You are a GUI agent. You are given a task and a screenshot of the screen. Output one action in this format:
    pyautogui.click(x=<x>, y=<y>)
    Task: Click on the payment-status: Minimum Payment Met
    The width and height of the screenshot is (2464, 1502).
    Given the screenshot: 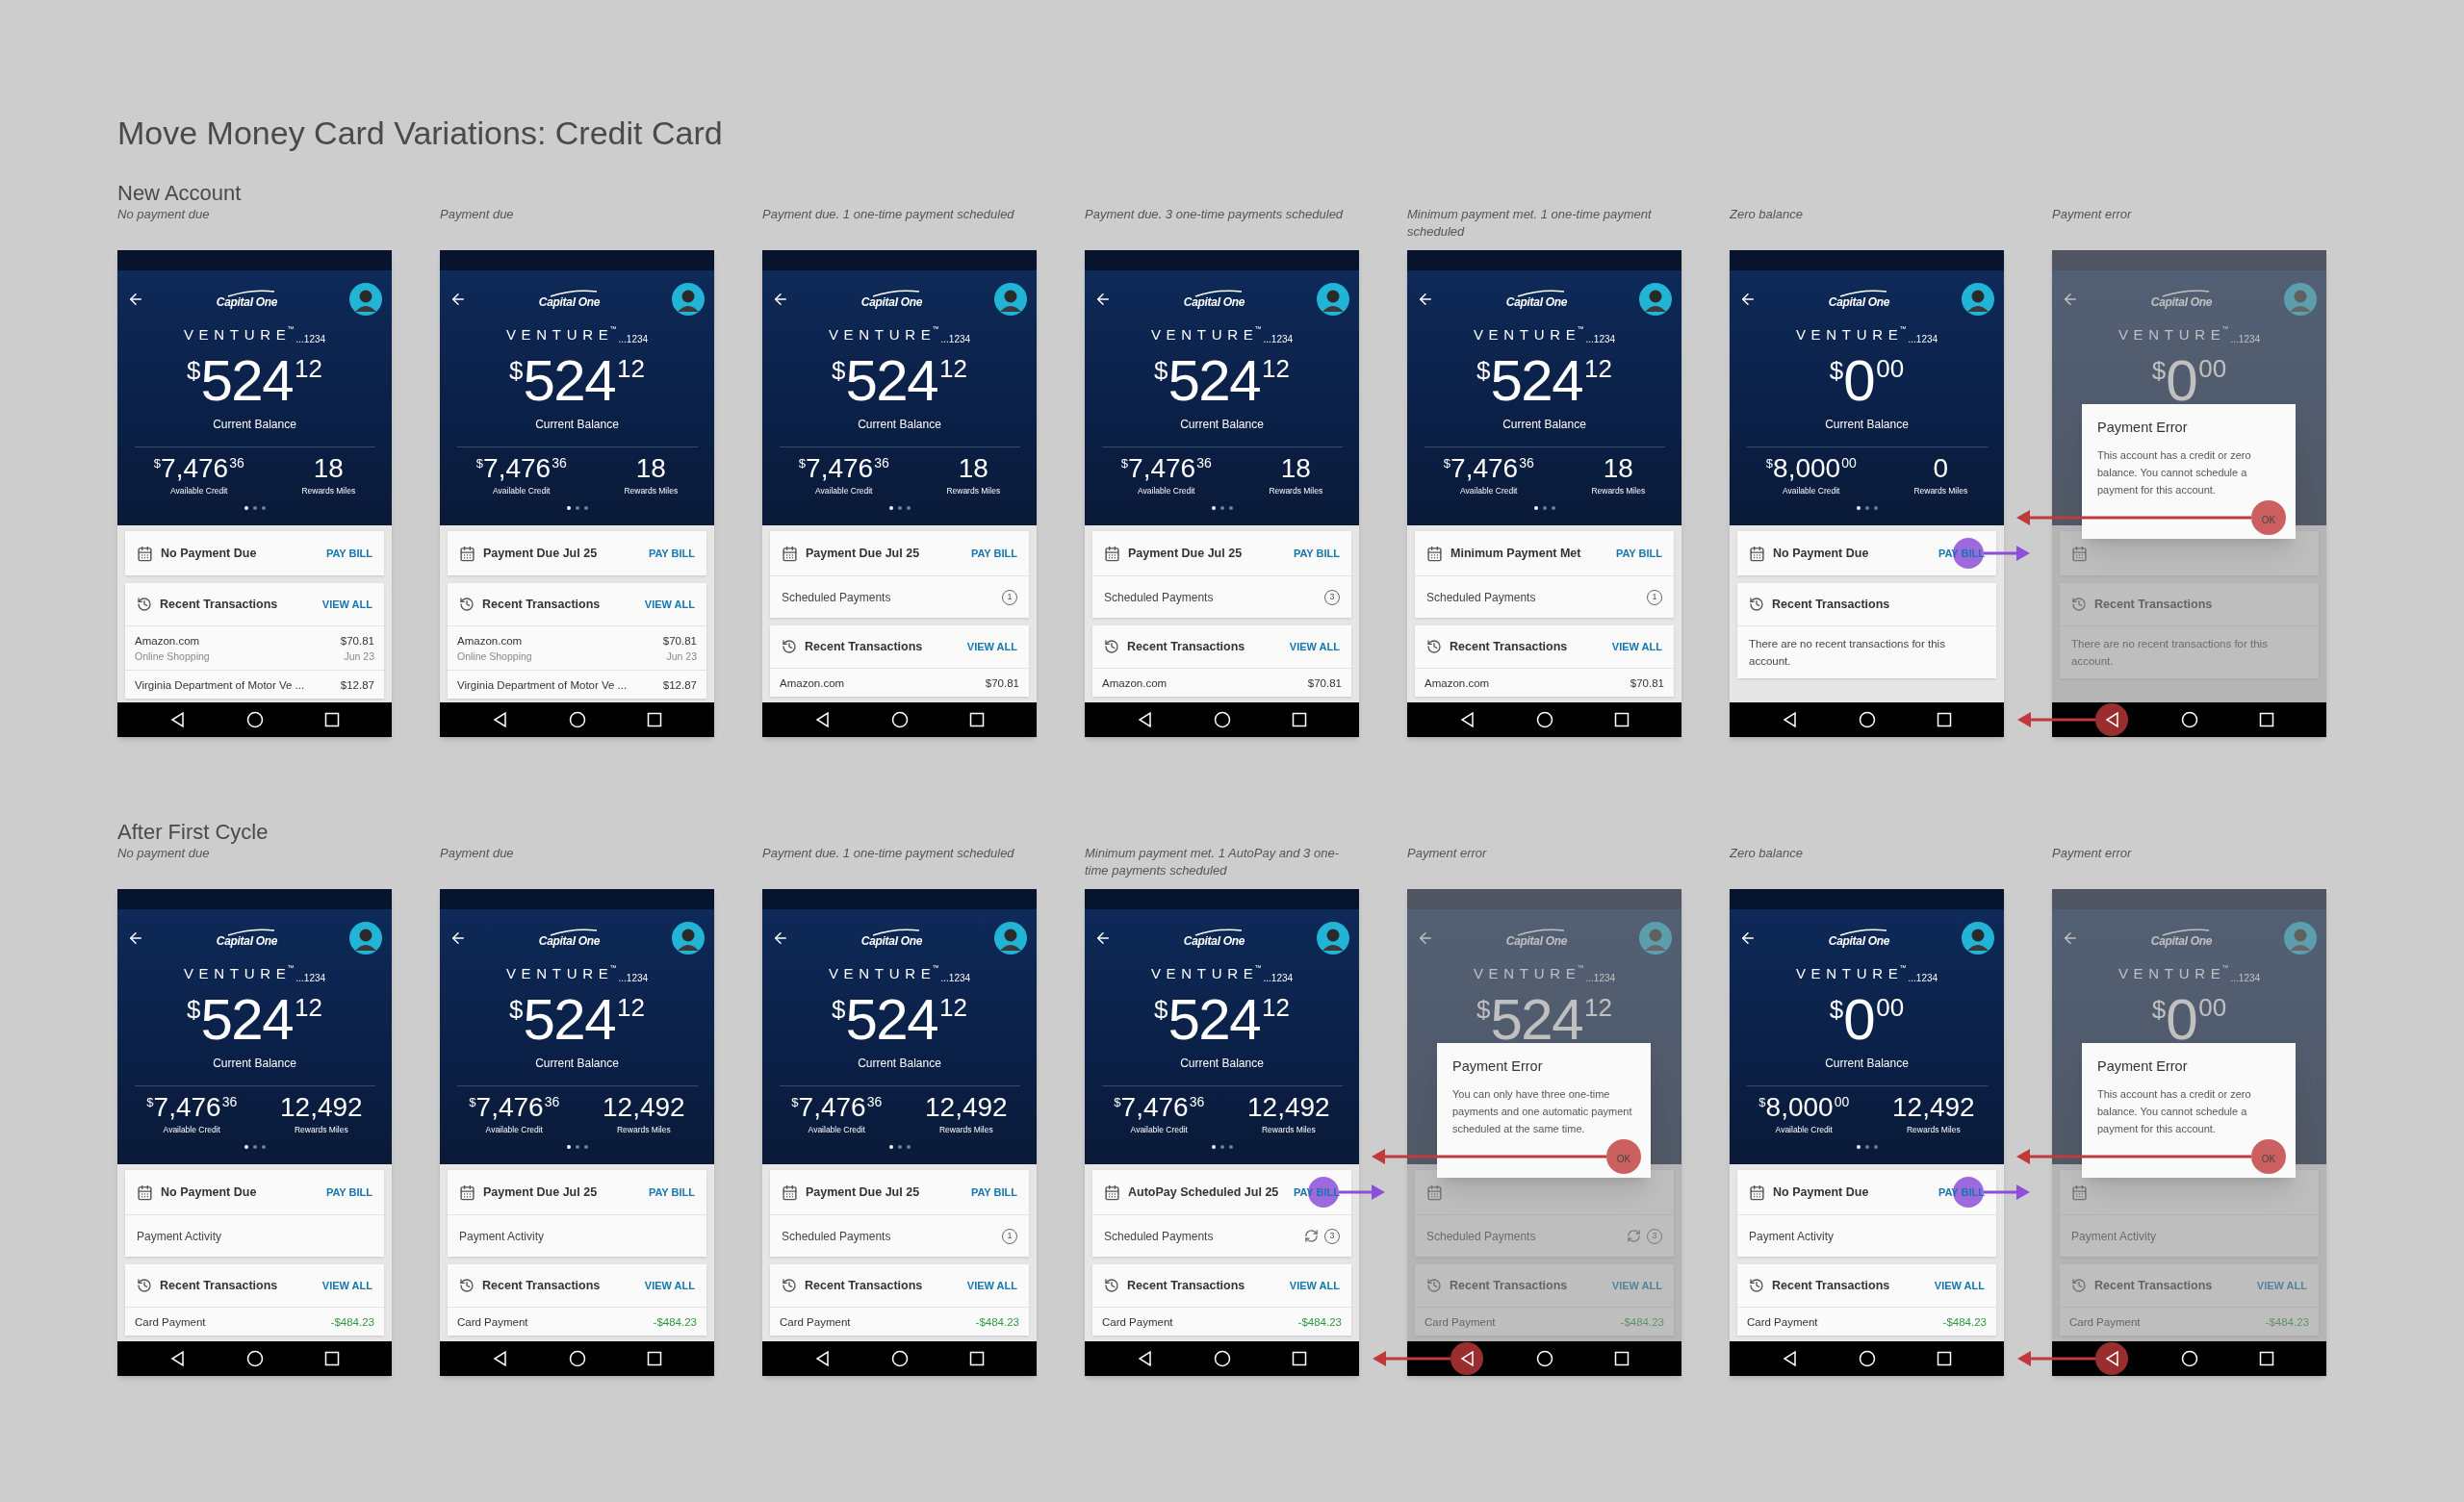 What is the action you would take?
    pyautogui.click(x=1516, y=553)
    